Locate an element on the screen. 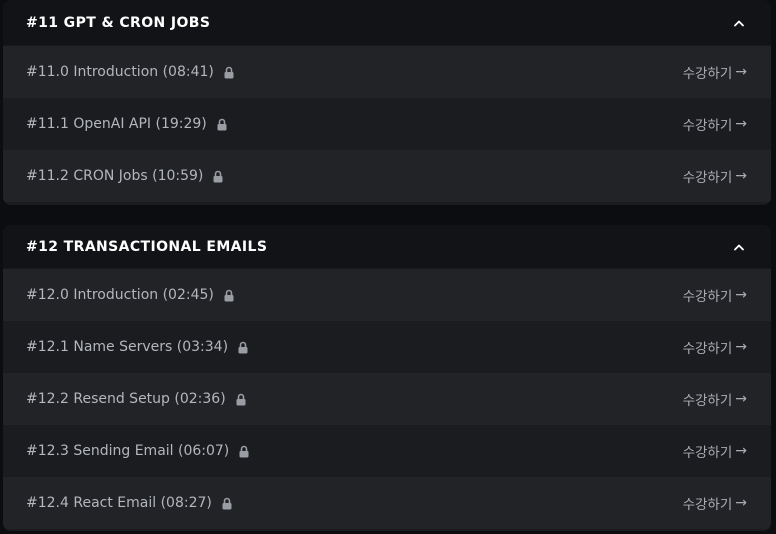 The height and width of the screenshot is (534, 776). lesson-info: #12.0 Introduction (02:45) is located at coordinates (130, 295).